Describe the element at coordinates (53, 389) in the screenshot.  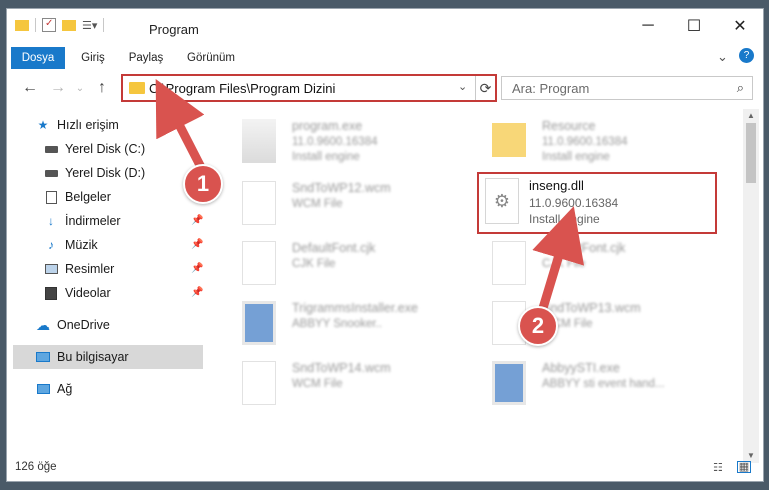
I see `sidebar-item-network: Ağ` at that location.